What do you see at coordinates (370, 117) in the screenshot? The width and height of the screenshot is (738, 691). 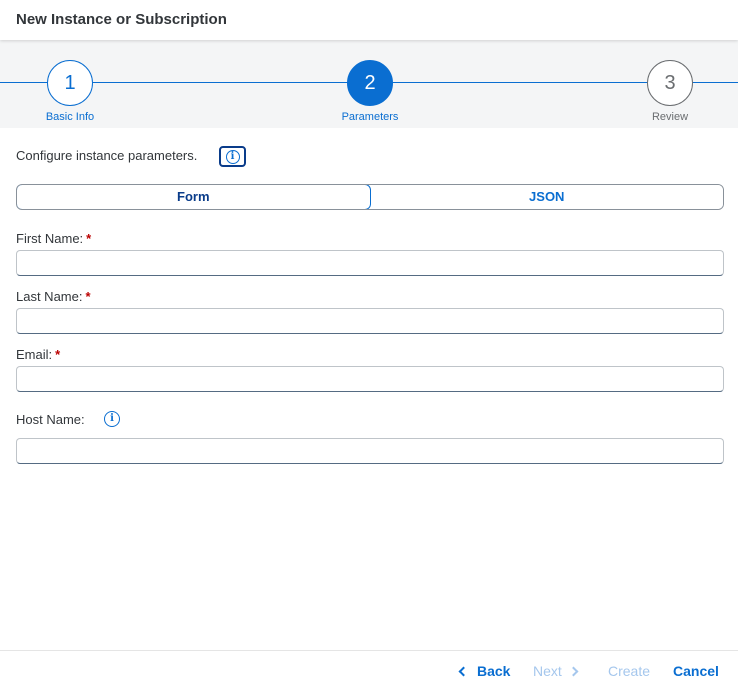 I see `step-label: Parameters` at bounding box center [370, 117].